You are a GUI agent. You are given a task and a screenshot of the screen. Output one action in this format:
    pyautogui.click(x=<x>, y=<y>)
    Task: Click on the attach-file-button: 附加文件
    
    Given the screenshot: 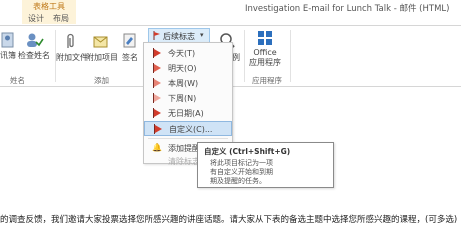 What is the action you would take?
    pyautogui.click(x=72, y=47)
    